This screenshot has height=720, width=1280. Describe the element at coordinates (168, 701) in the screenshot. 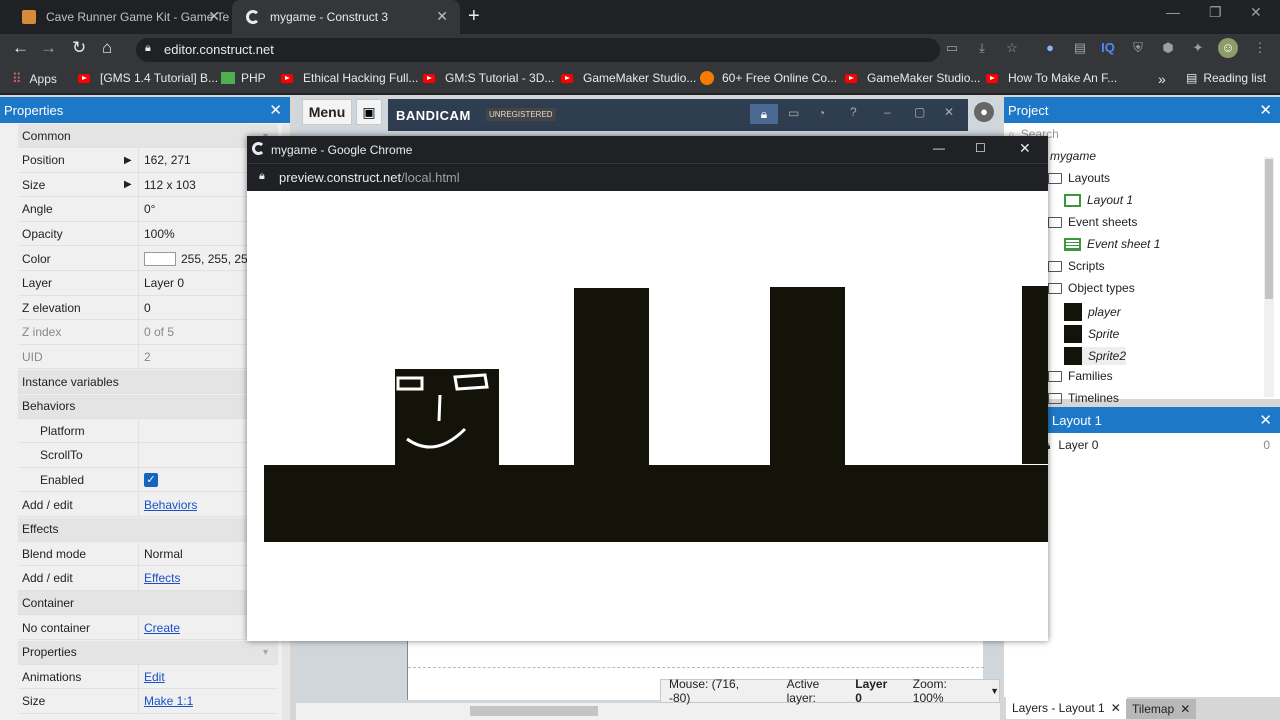

I see `property-link: Make 1:1` at that location.